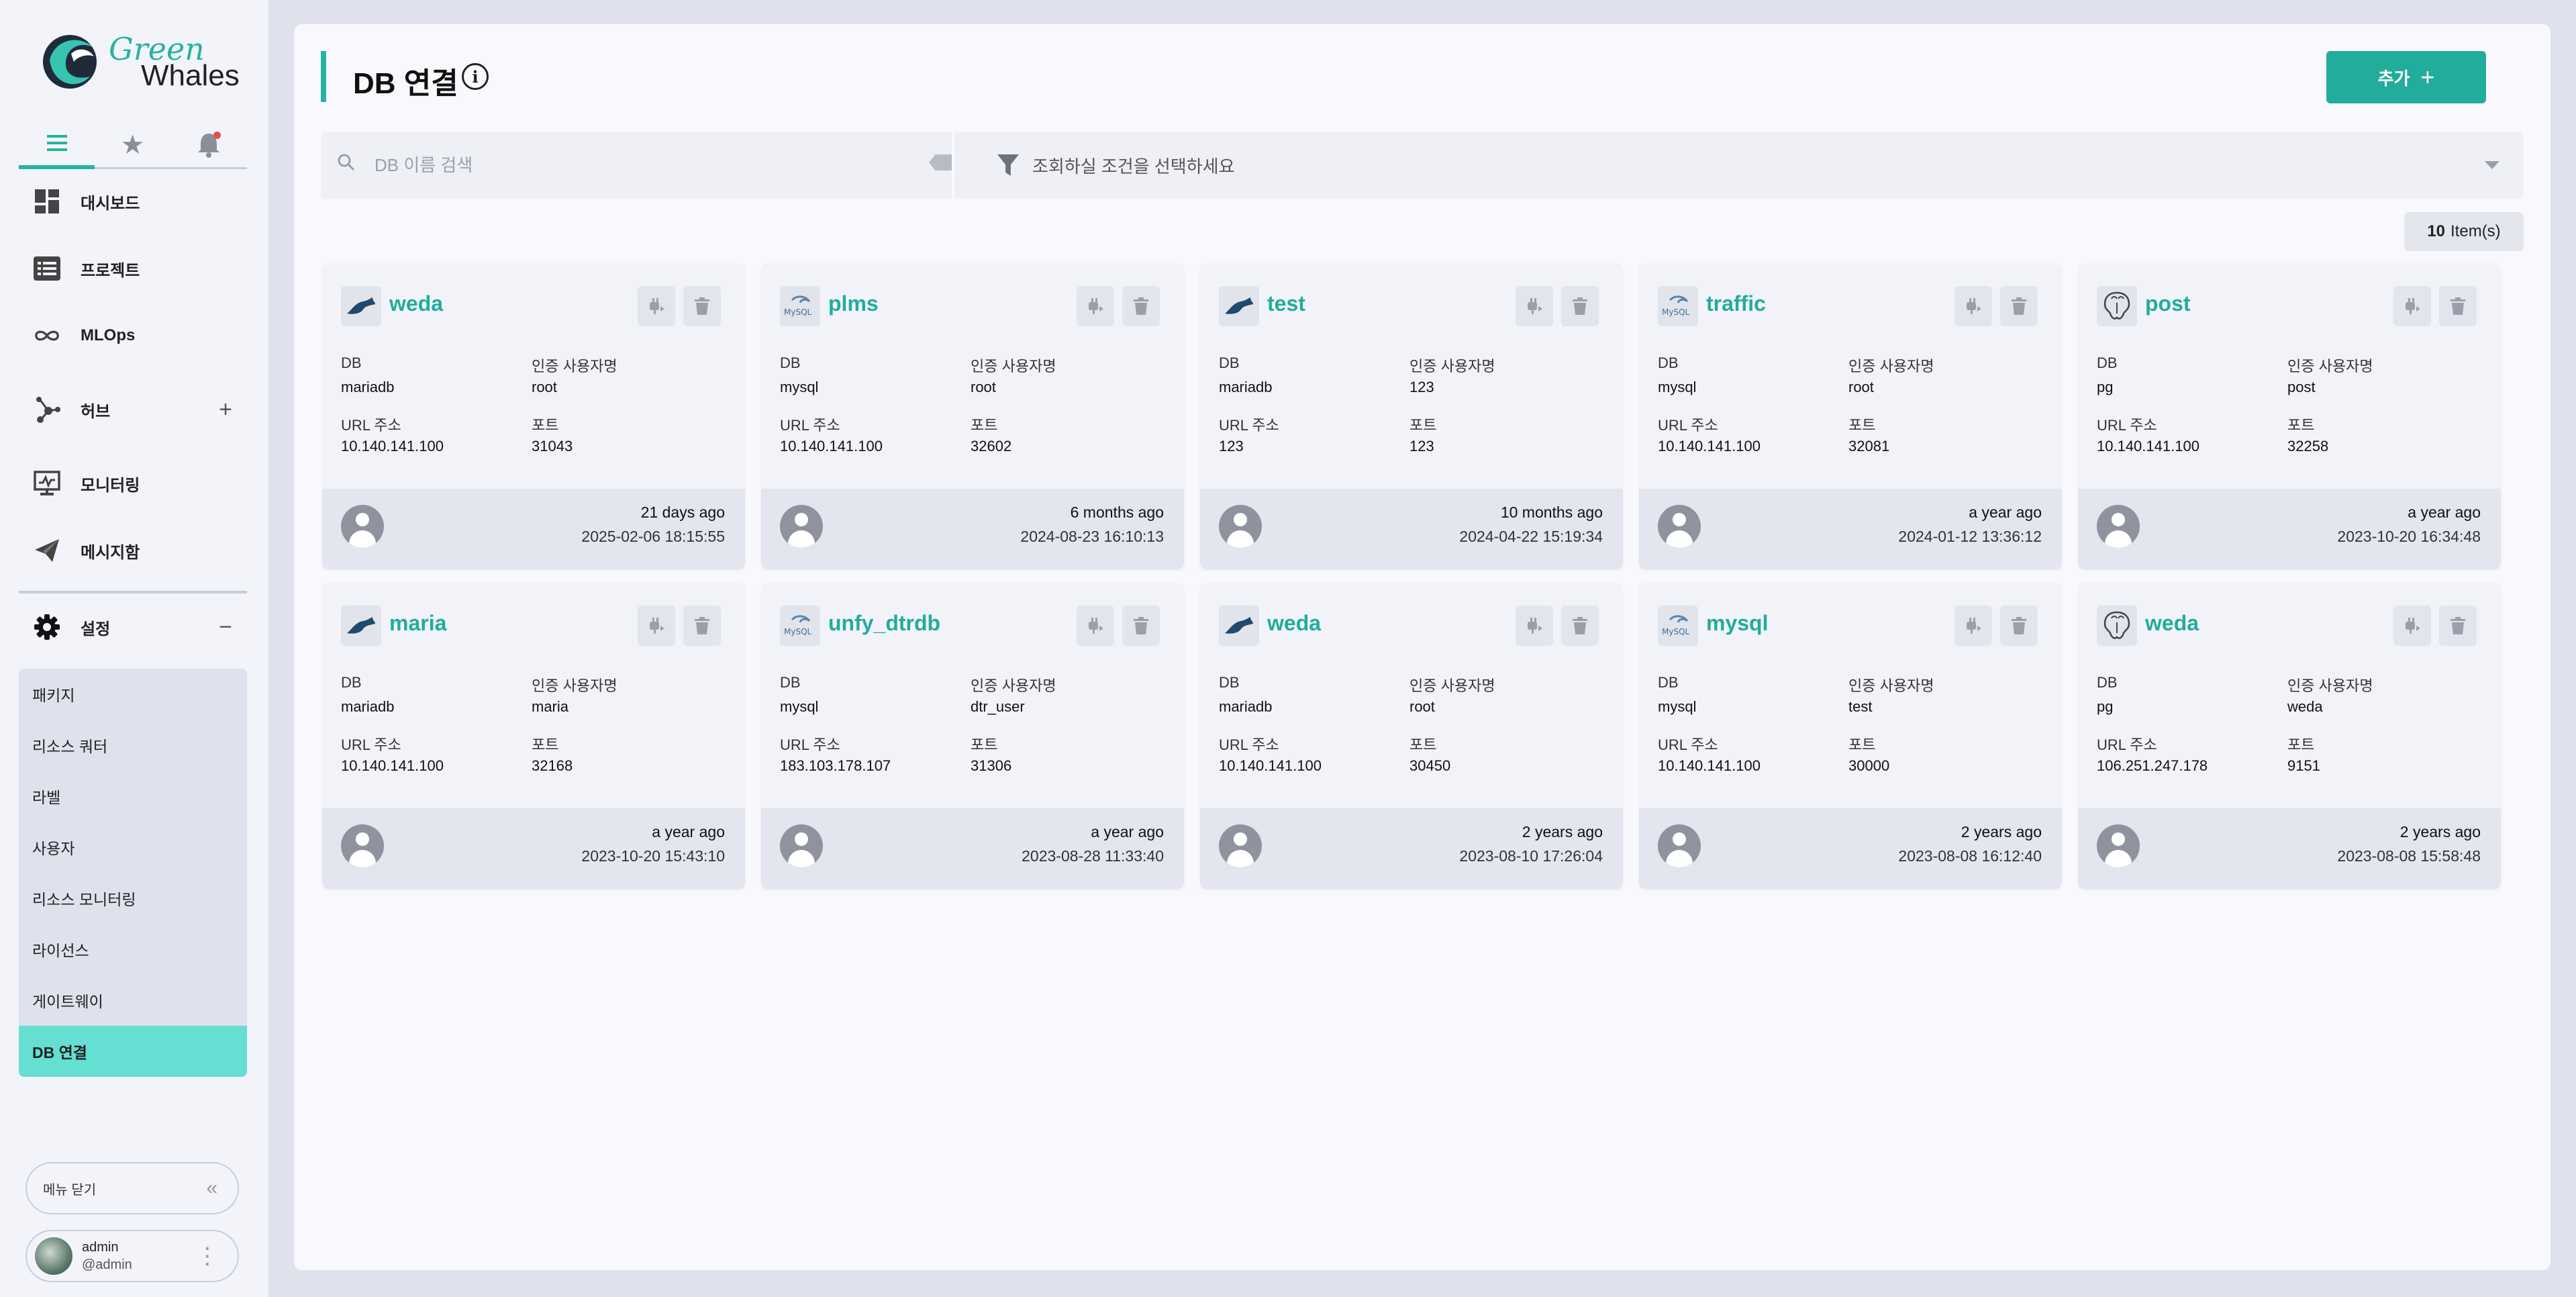  I want to click on chevron-down-icon, so click(2492, 165).